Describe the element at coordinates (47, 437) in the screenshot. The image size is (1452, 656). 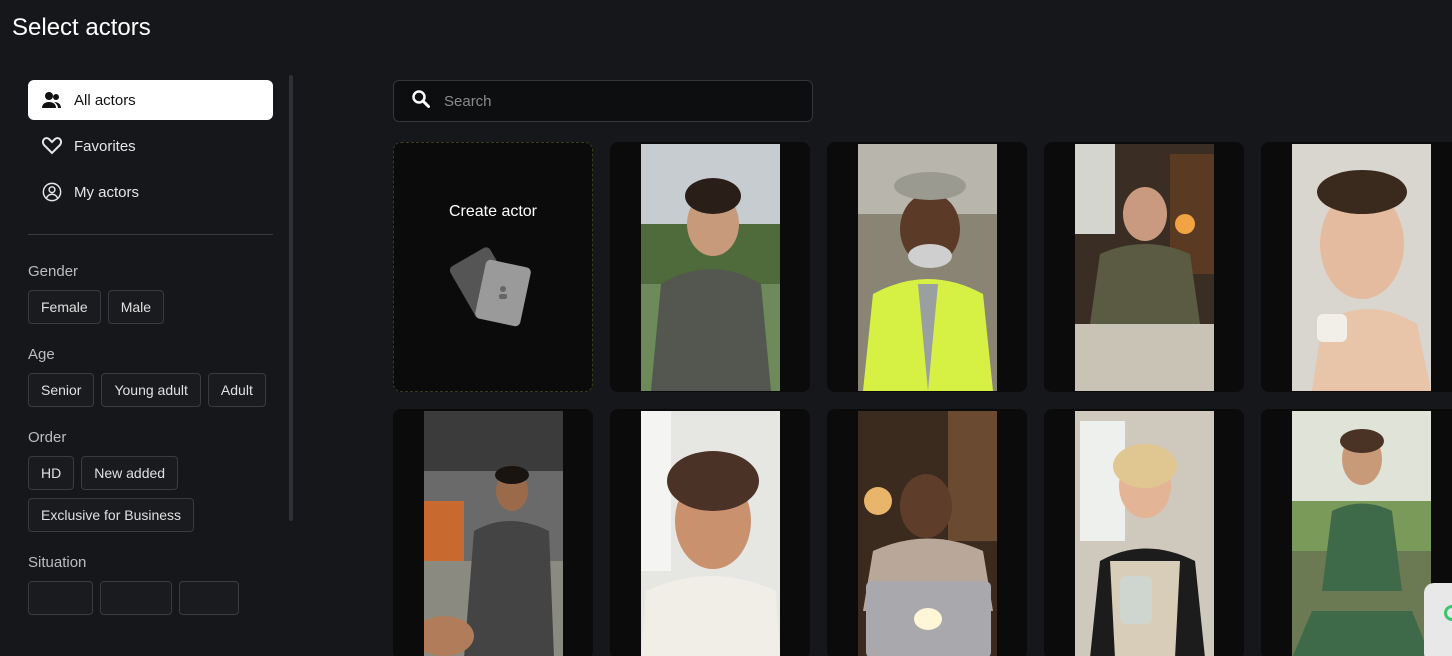
I see `order-label: Order` at that location.